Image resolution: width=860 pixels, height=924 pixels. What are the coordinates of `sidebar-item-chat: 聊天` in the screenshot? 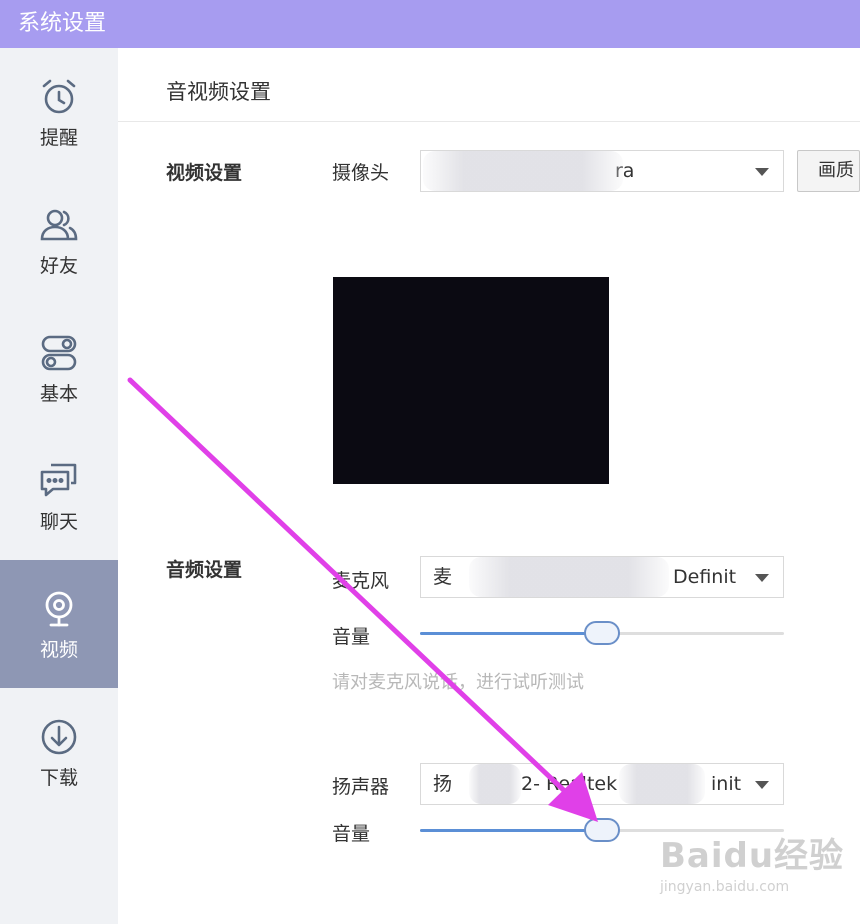 It's located at (59, 496).